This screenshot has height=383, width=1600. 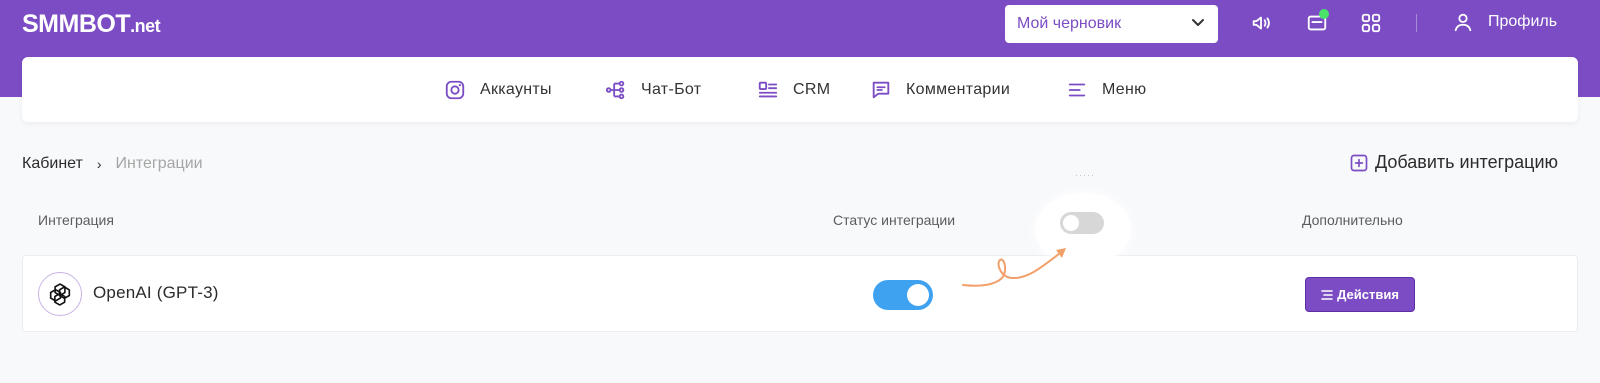 I want to click on nav-item-label: Аккаунты, so click(x=516, y=89).